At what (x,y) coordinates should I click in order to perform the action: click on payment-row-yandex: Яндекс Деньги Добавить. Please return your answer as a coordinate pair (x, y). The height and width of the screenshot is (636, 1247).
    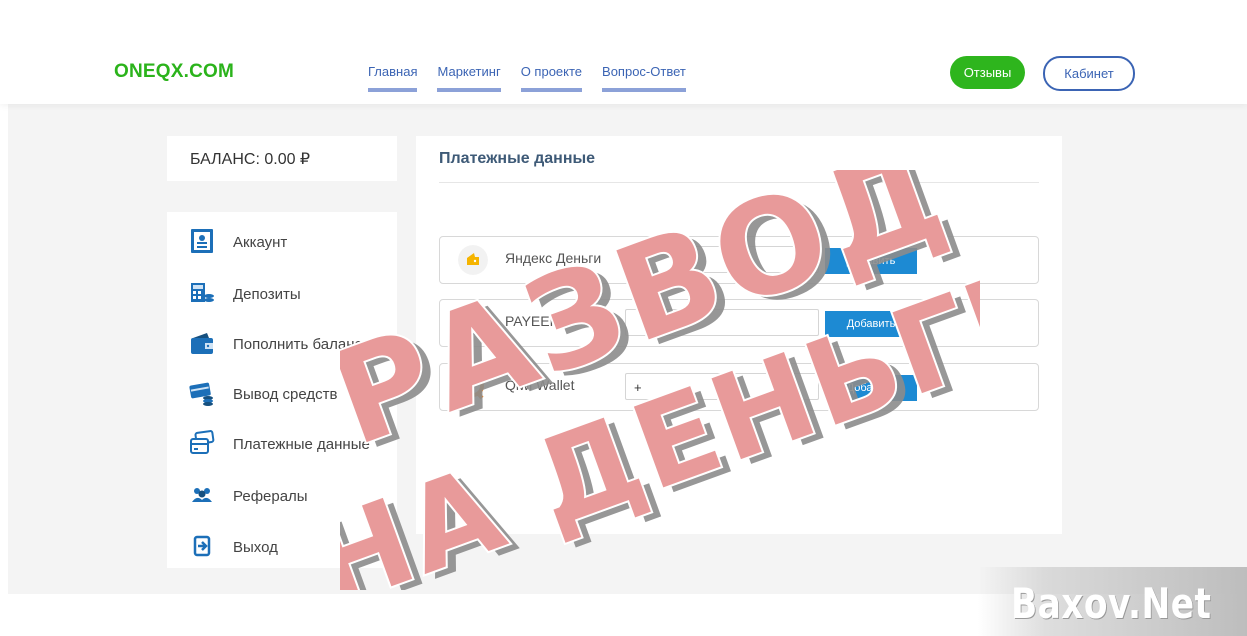
    Looking at the image, I should click on (739, 260).